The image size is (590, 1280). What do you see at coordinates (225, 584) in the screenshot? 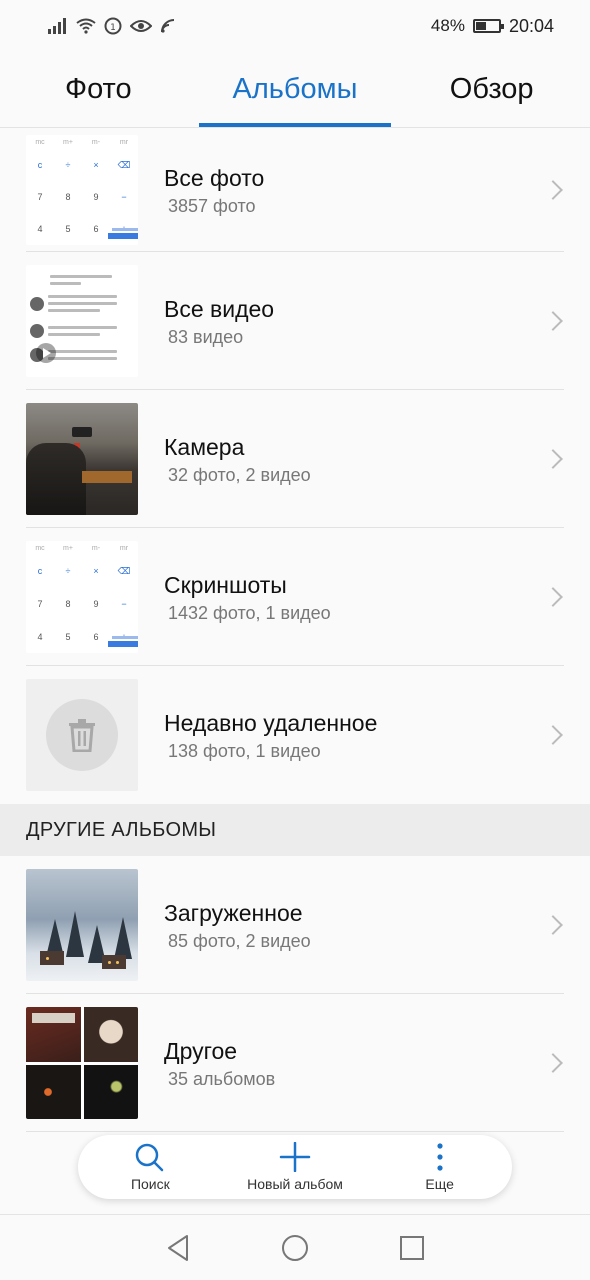
I see `album-title: Скриншоты` at bounding box center [225, 584].